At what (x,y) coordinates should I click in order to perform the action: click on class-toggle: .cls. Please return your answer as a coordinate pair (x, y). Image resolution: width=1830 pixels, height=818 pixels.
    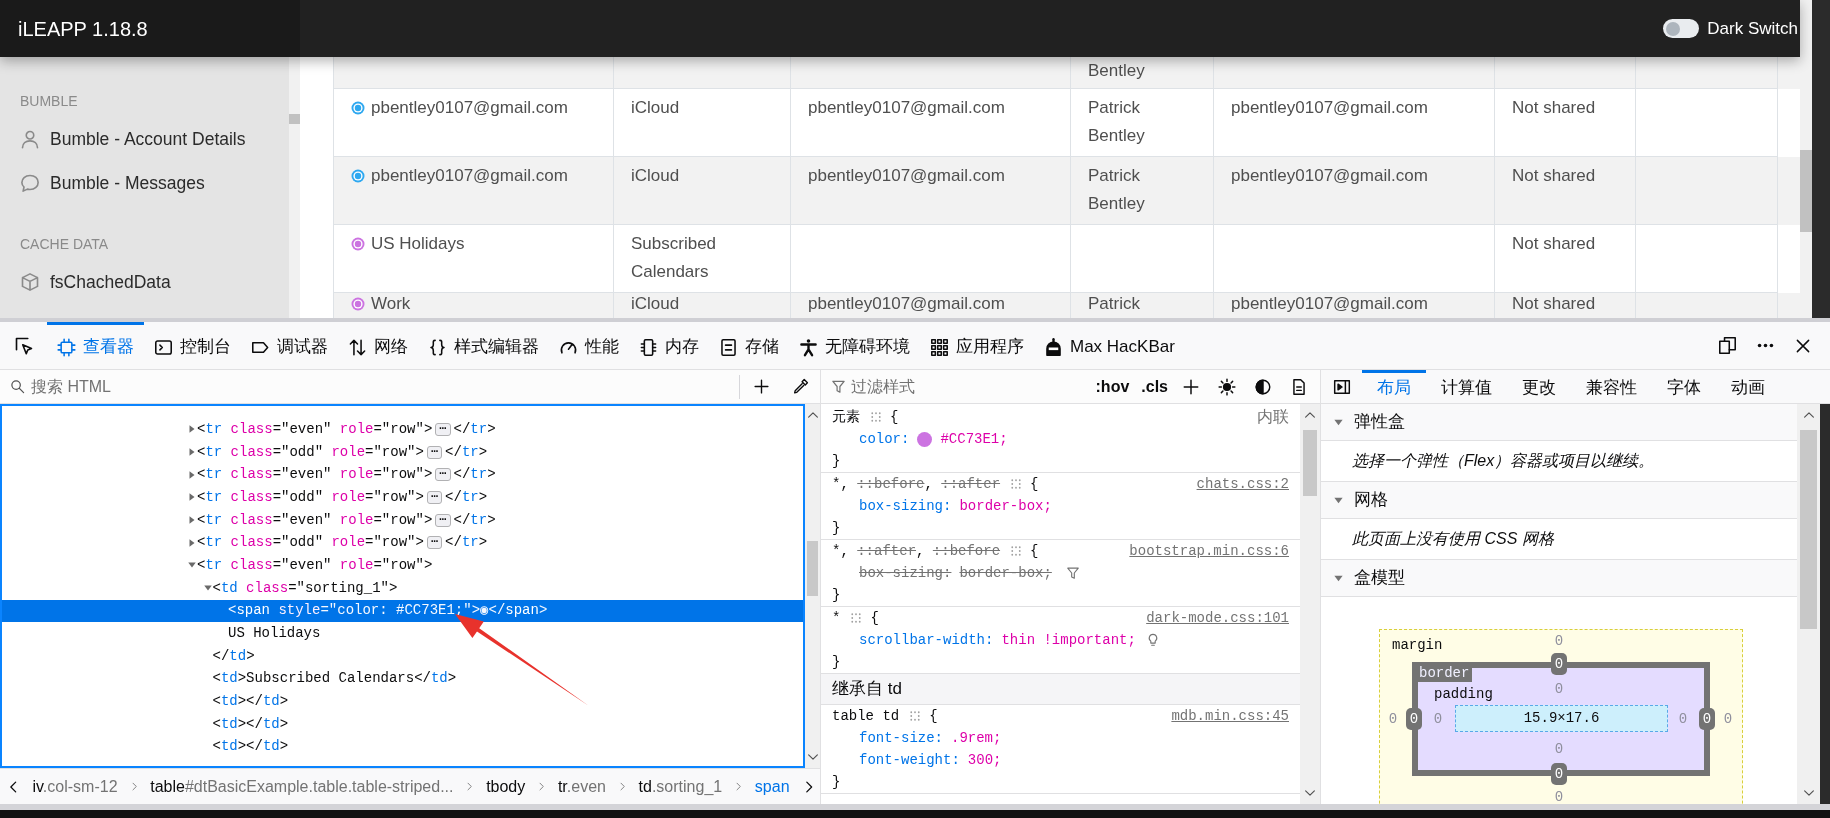
    Looking at the image, I should click on (1154, 386).